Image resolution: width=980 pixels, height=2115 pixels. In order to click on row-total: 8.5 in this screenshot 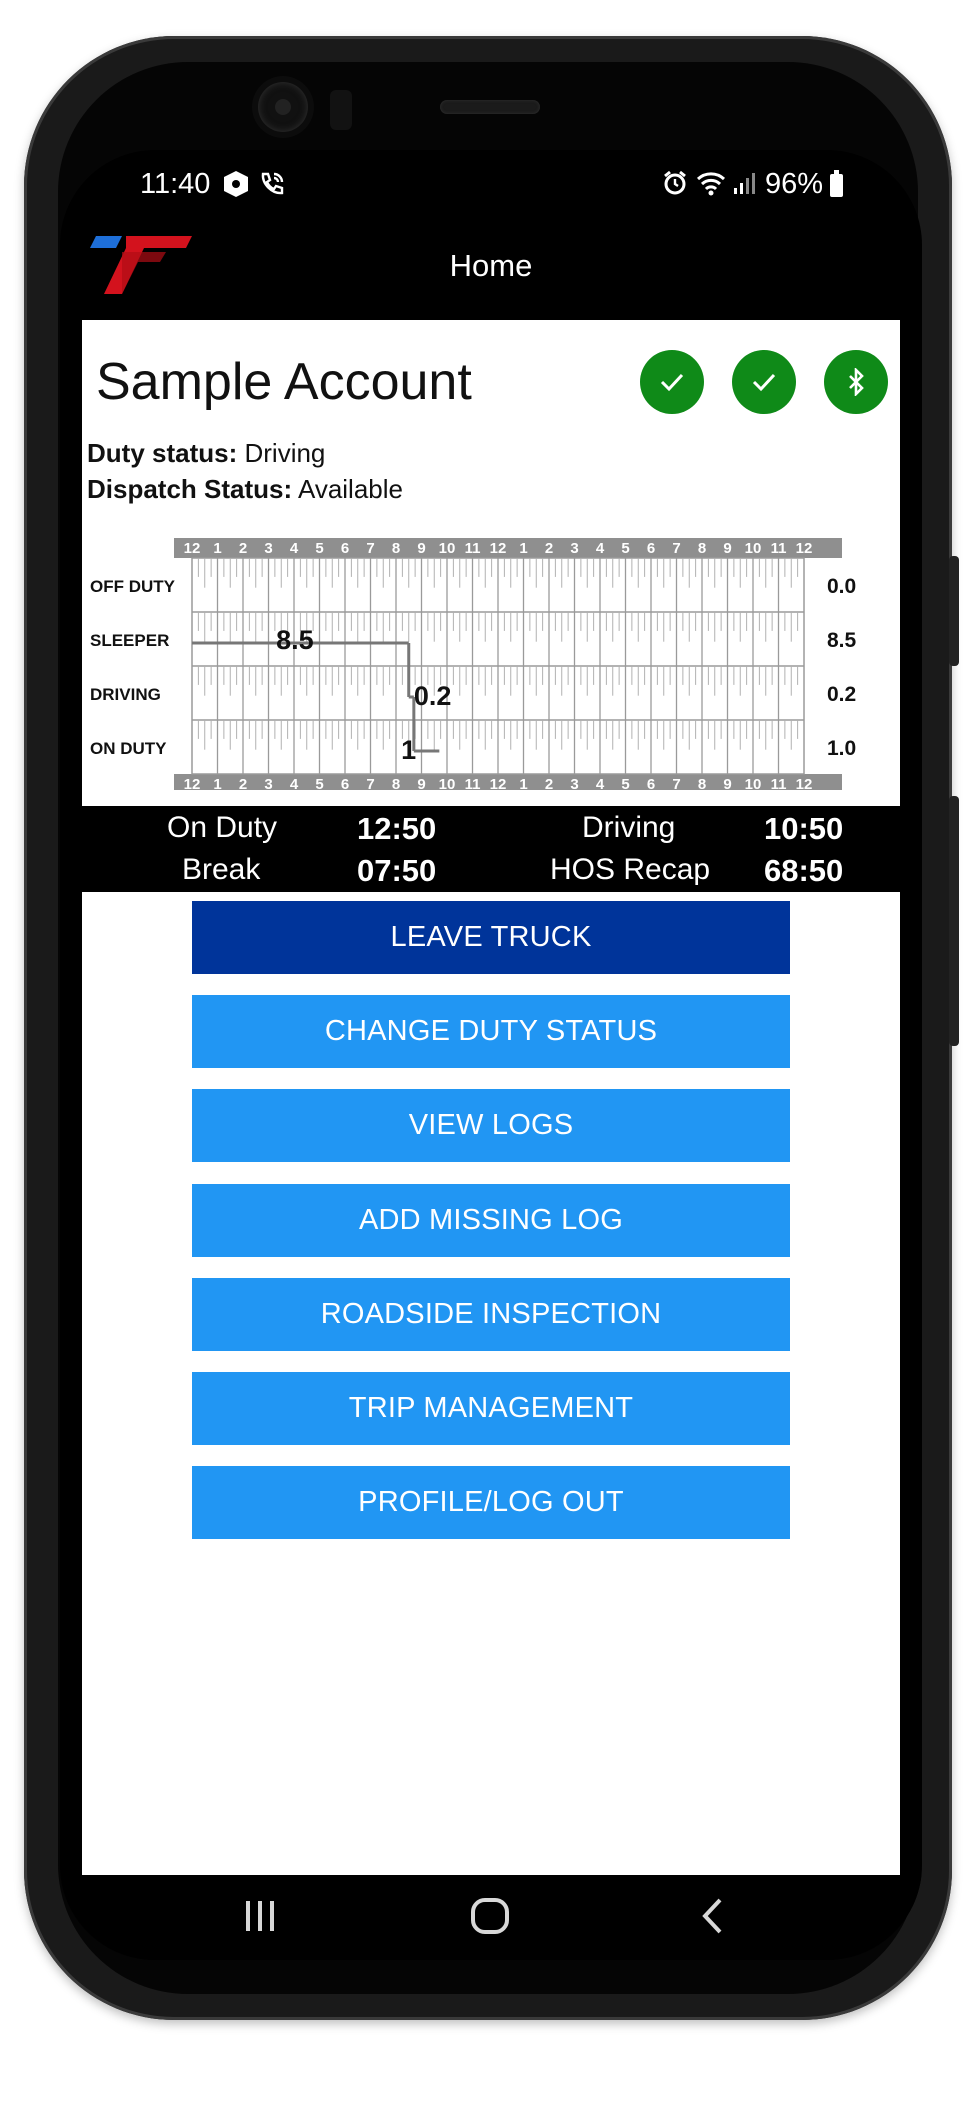, I will do `click(842, 640)`.